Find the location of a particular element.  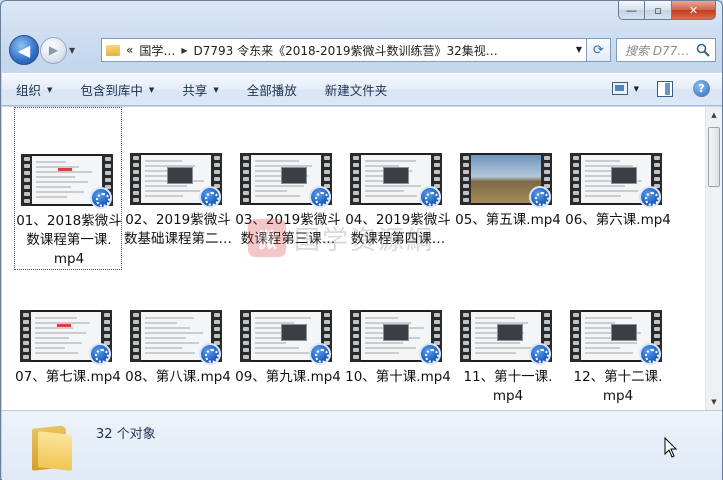

forward-arrow-icon: ▶ is located at coordinates (53, 50).